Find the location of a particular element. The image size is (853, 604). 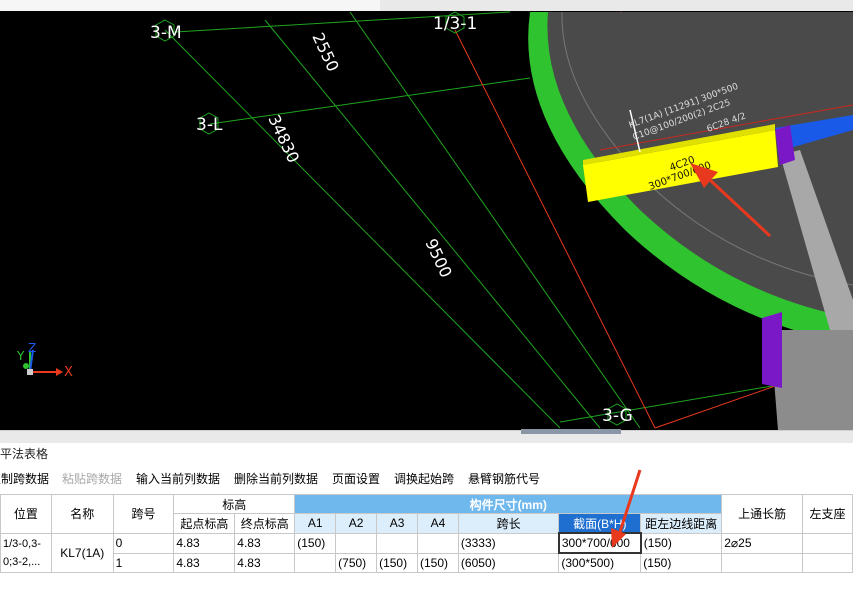

header-elevation-group: 标高 is located at coordinates (234, 504).